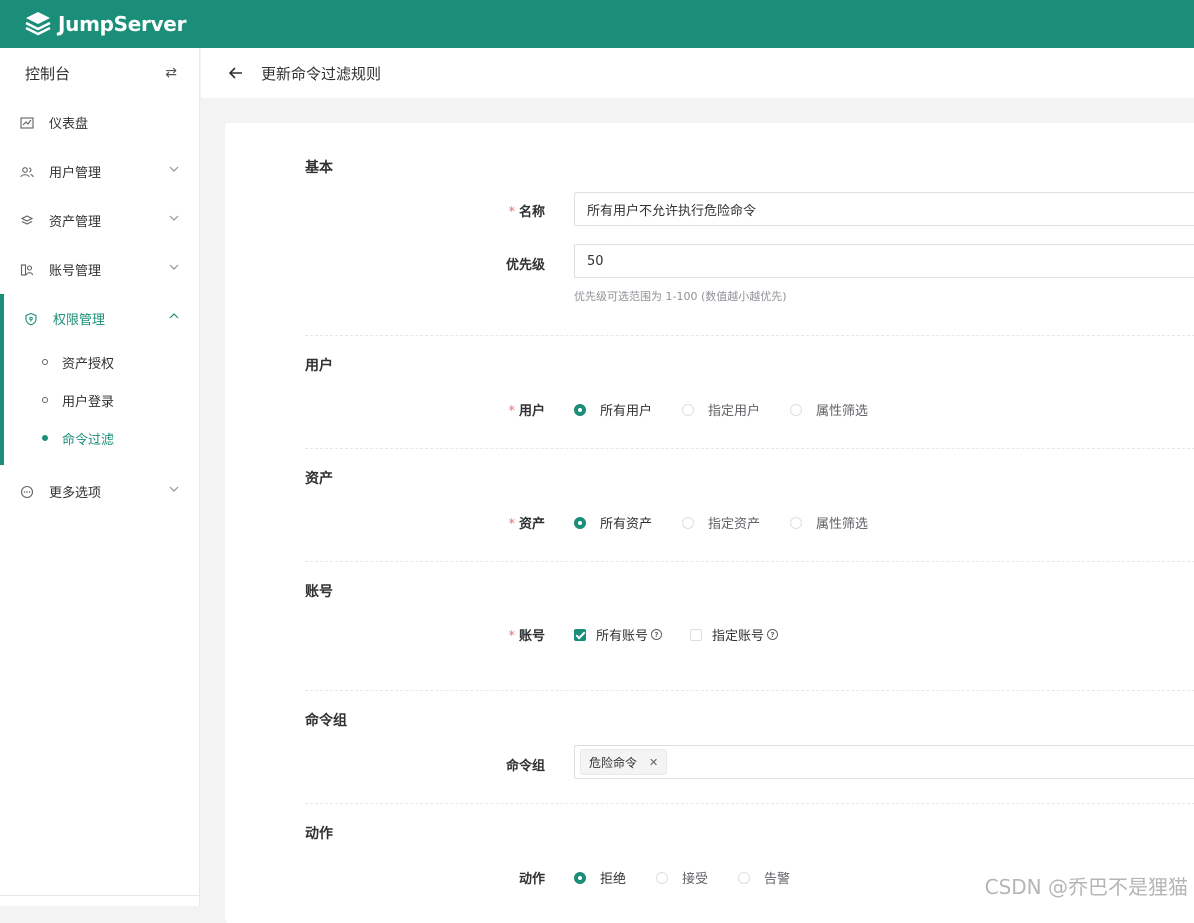  What do you see at coordinates (613, 522) in the screenshot?
I see `radio-all-assets: 所有资产` at bounding box center [613, 522].